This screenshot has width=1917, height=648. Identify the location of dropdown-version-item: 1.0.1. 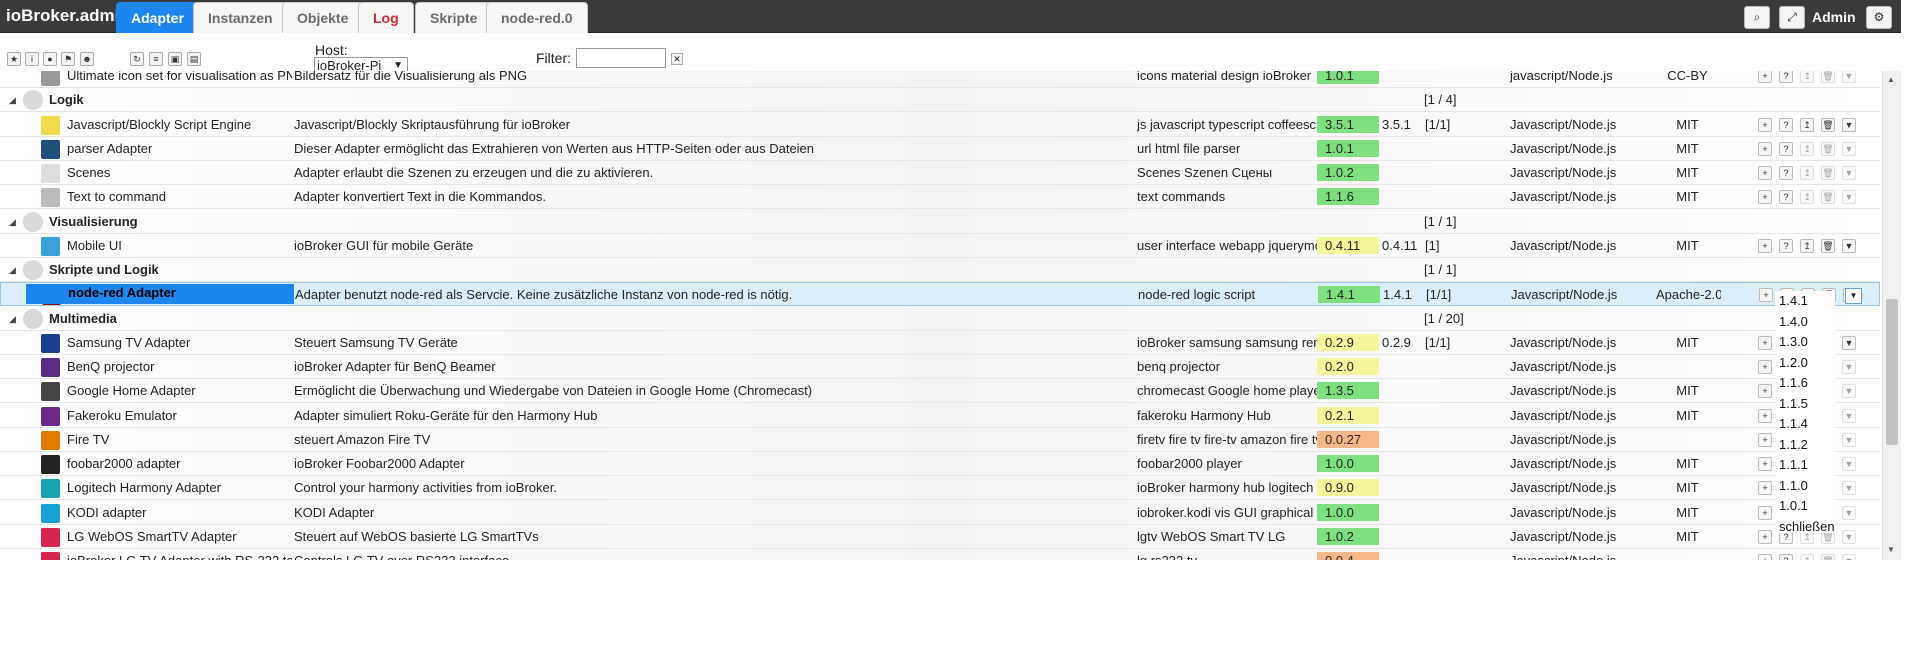
(1805, 506).